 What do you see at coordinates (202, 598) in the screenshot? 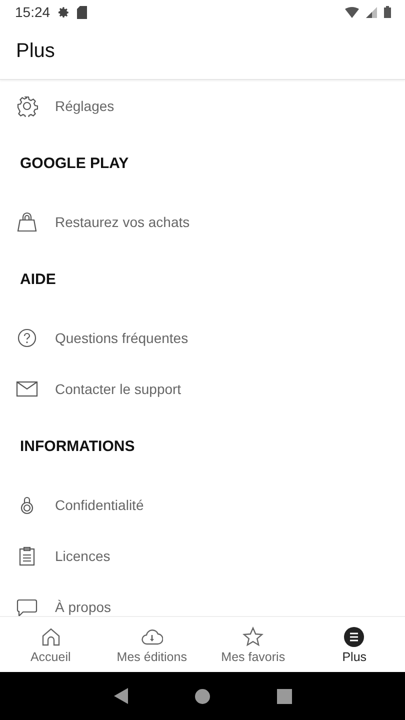
I see `menu-item: À propos` at bounding box center [202, 598].